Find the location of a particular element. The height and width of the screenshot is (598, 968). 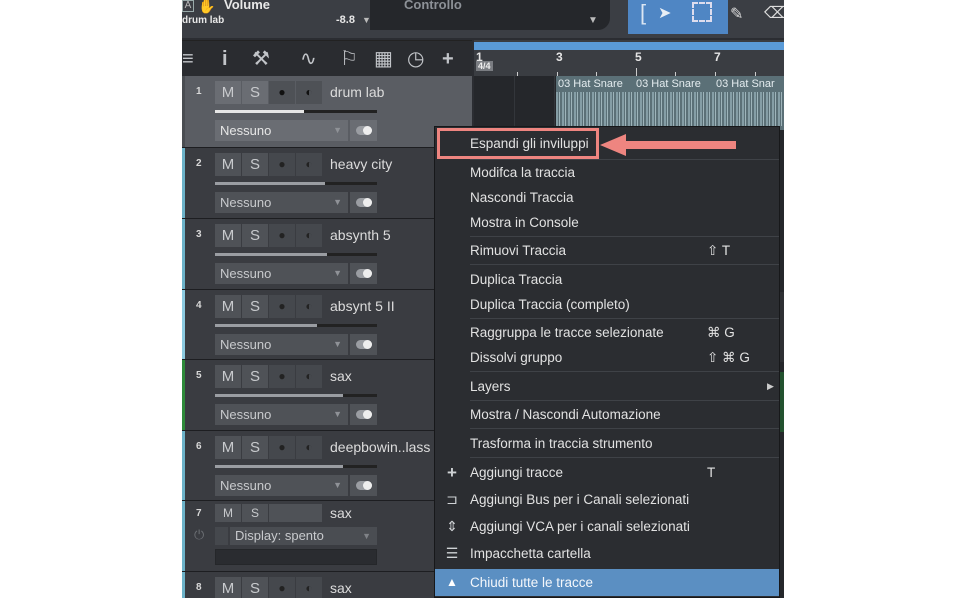

pencil-tool-icon: ✎ is located at coordinates (736, 14).